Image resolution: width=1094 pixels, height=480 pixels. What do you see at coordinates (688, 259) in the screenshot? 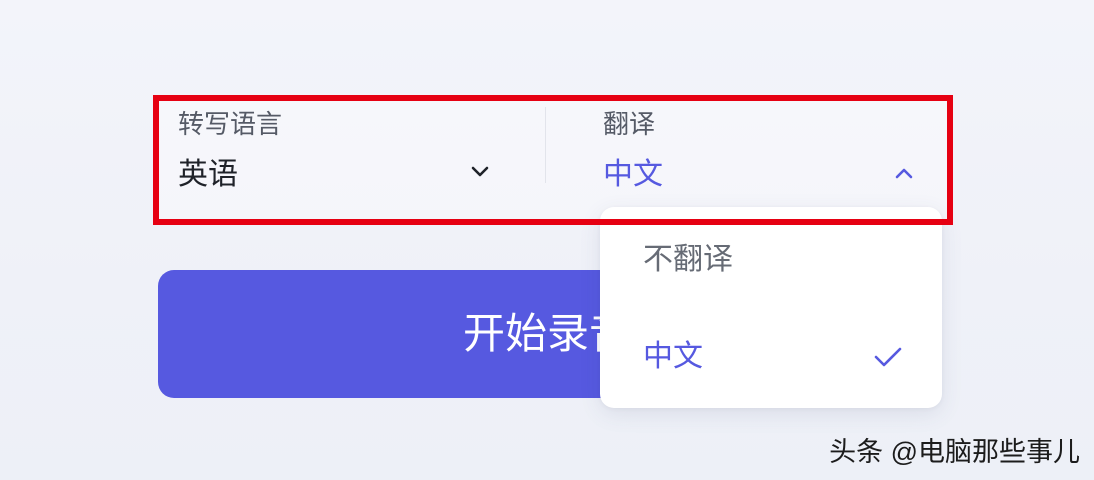
I see `dropdown-option-label: 不翻译` at bounding box center [688, 259].